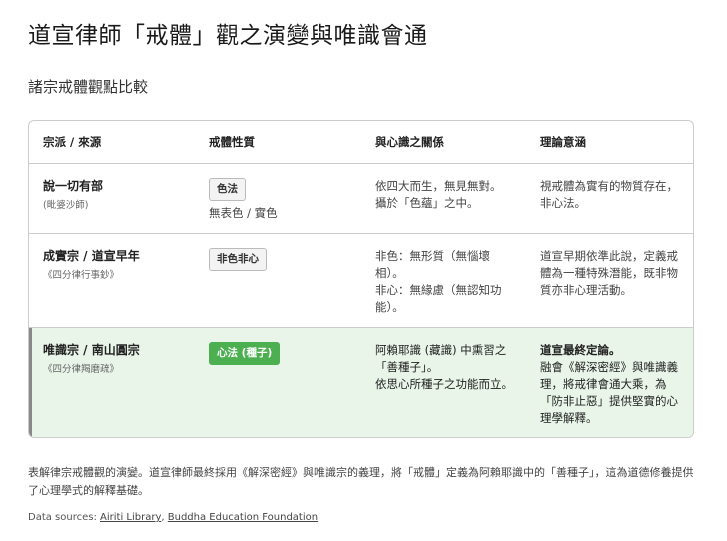 The height and width of the screenshot is (541, 727). I want to click on relation-line: 依四大而生，無見無對。, so click(438, 186).